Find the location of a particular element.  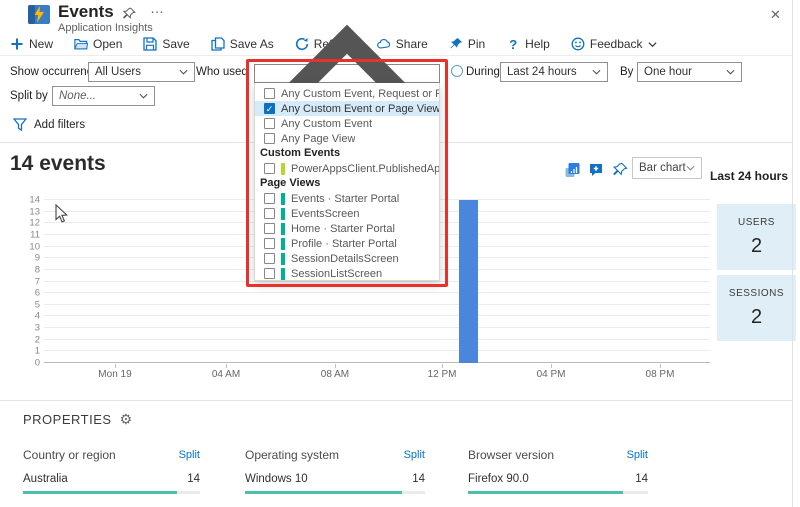

dropdown-option: Events · Starter Portal is located at coordinates (347, 198).